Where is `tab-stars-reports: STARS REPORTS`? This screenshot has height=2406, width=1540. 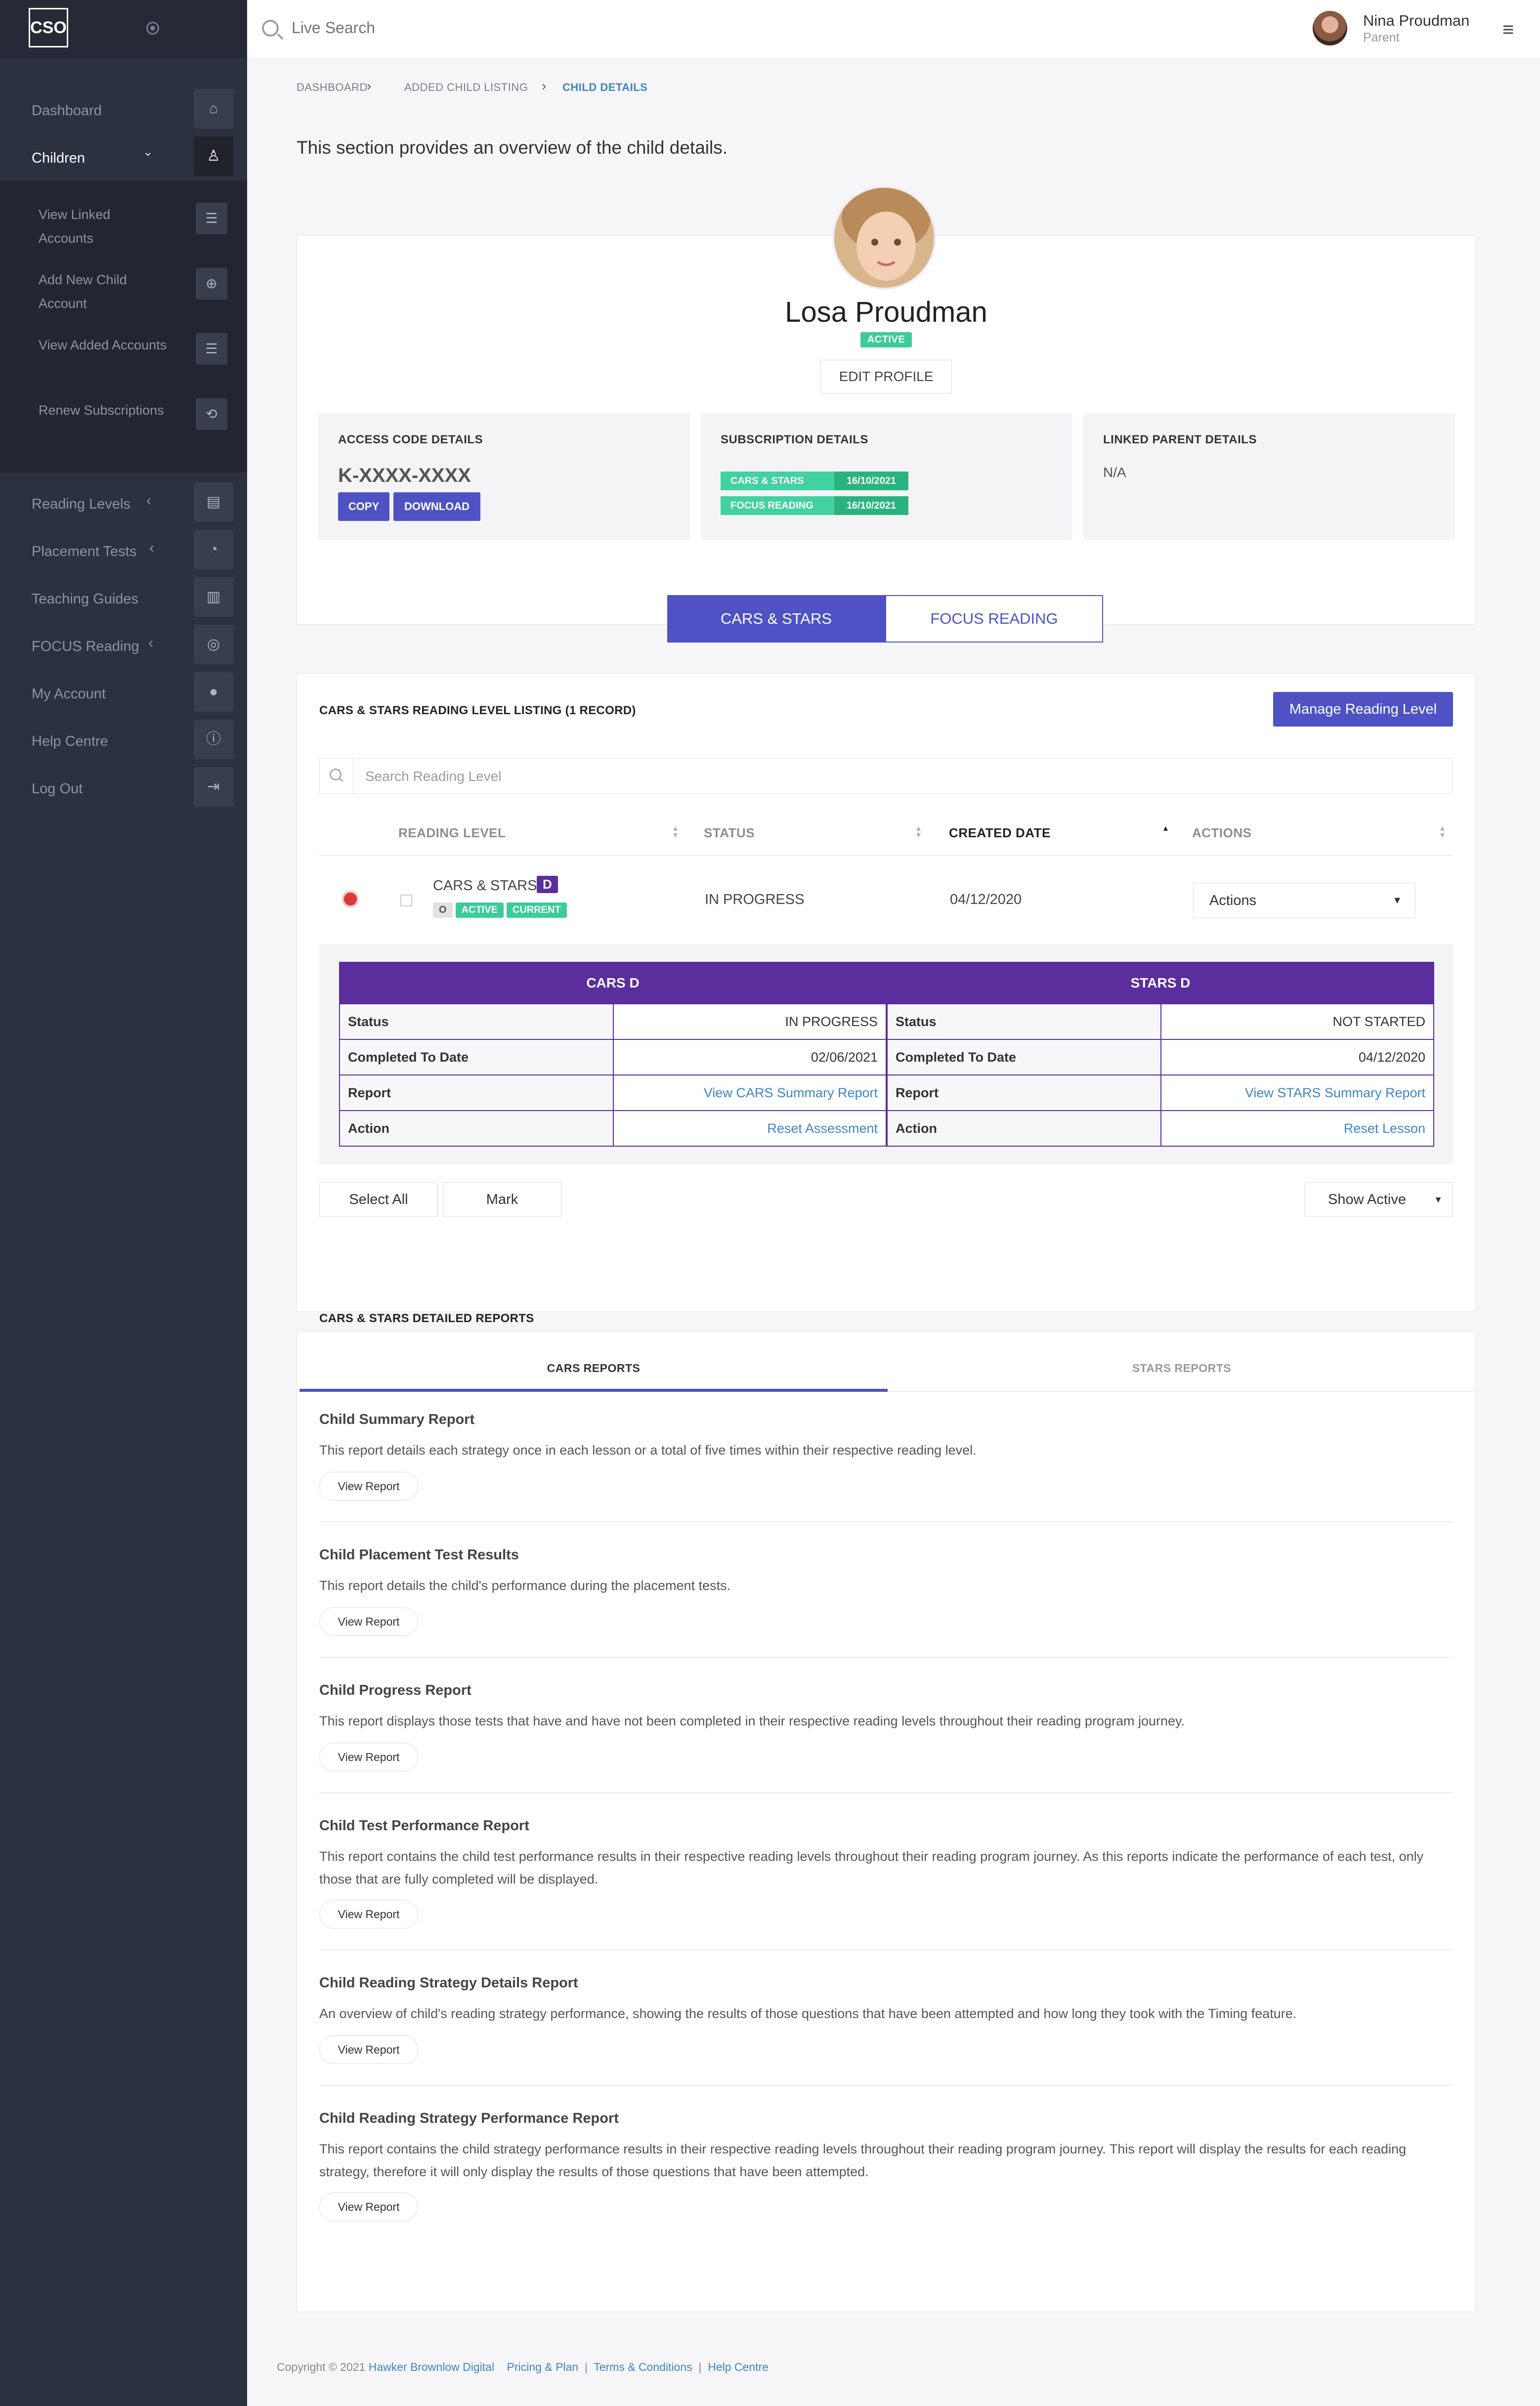
tab-stars-reports: STARS REPORTS is located at coordinates (1182, 1370).